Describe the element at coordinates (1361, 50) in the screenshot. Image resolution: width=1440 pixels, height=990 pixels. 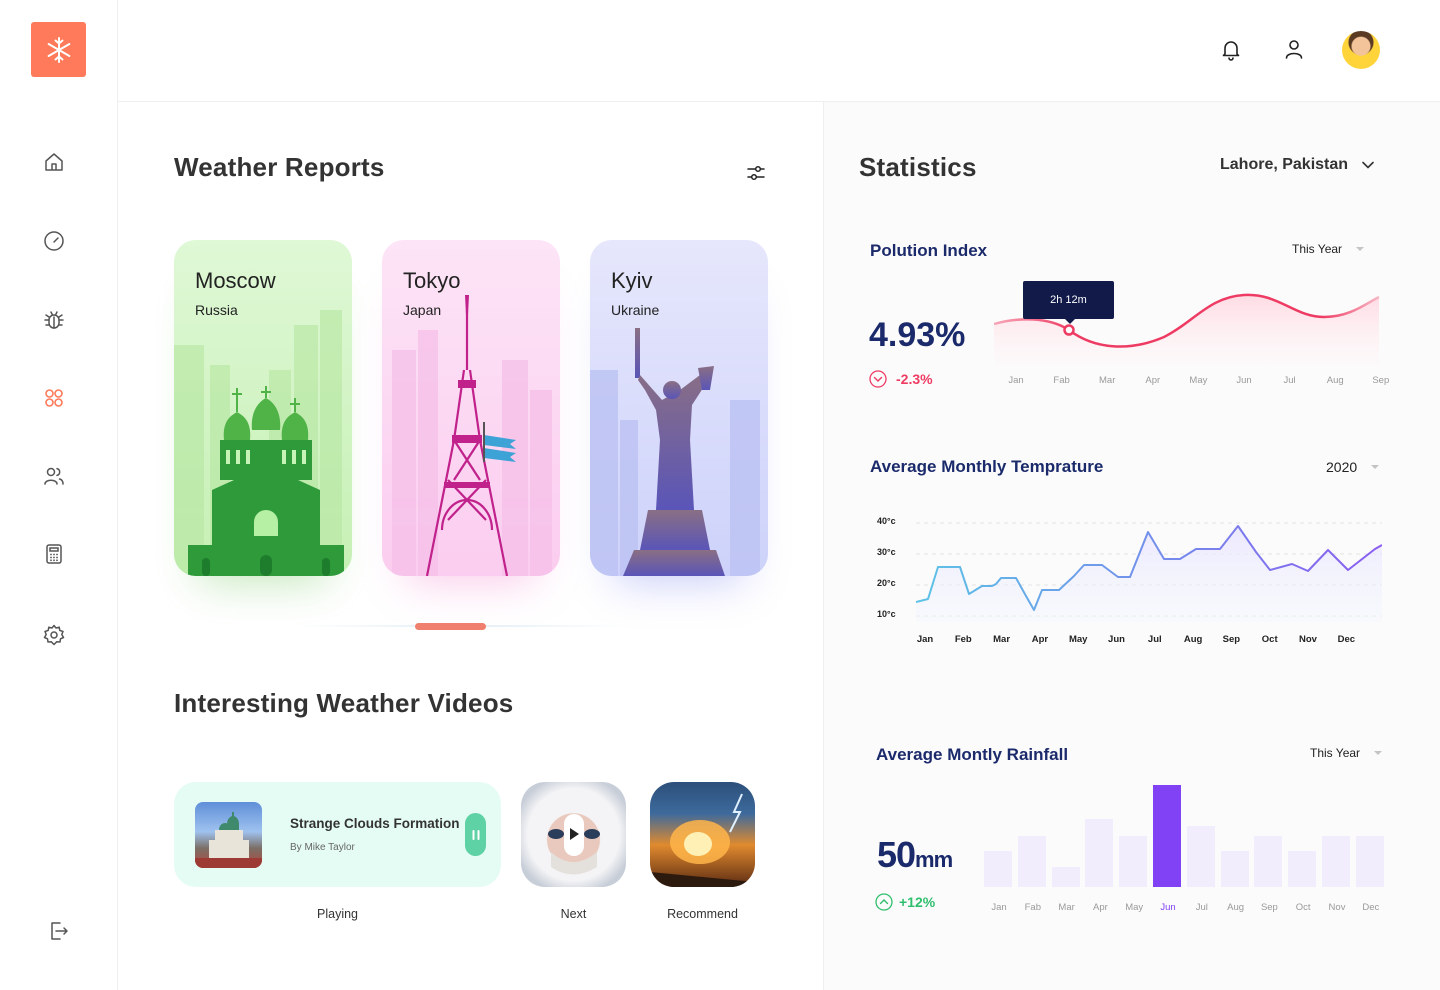
I see `user-avatar` at that location.